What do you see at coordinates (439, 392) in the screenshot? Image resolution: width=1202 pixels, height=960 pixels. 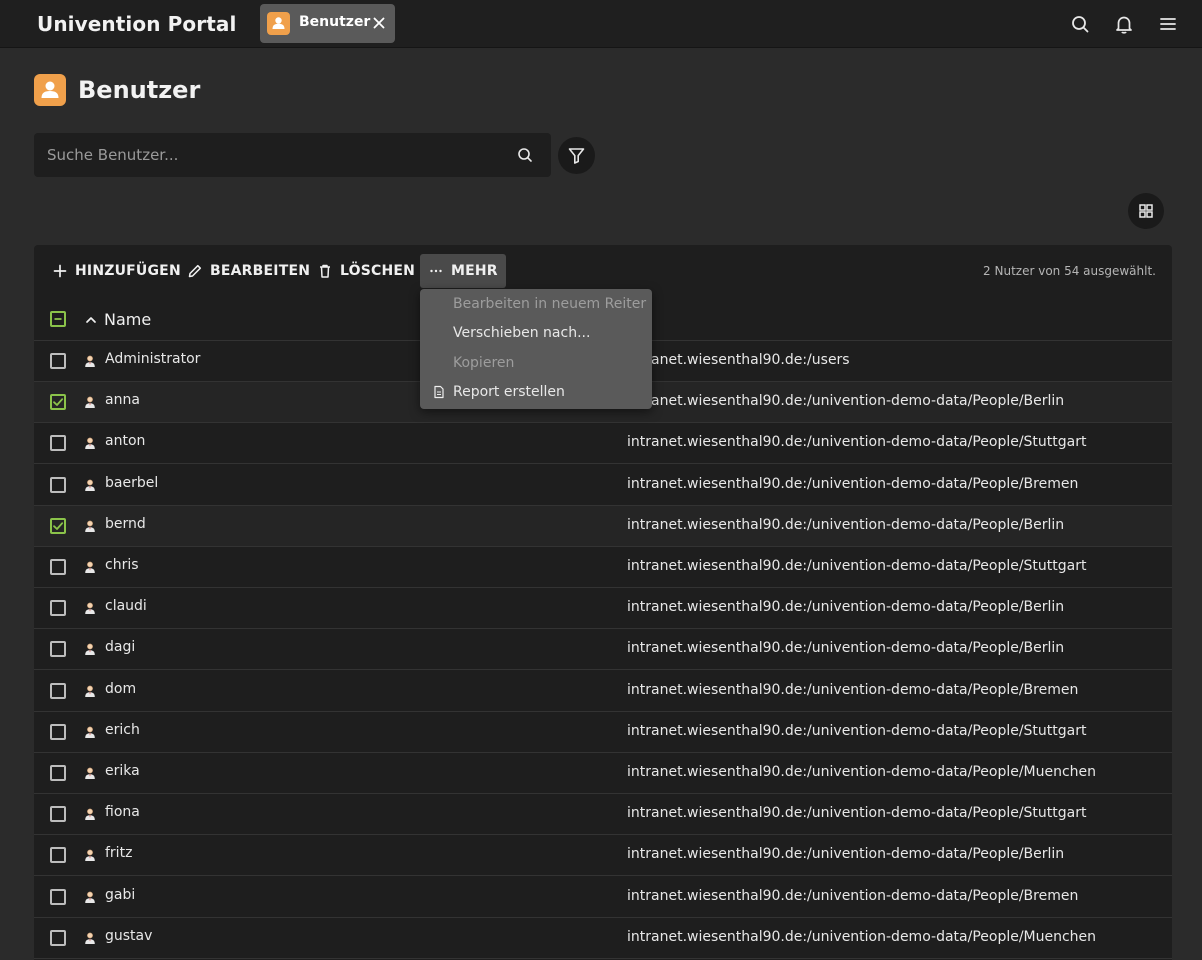 I see `document-icon` at bounding box center [439, 392].